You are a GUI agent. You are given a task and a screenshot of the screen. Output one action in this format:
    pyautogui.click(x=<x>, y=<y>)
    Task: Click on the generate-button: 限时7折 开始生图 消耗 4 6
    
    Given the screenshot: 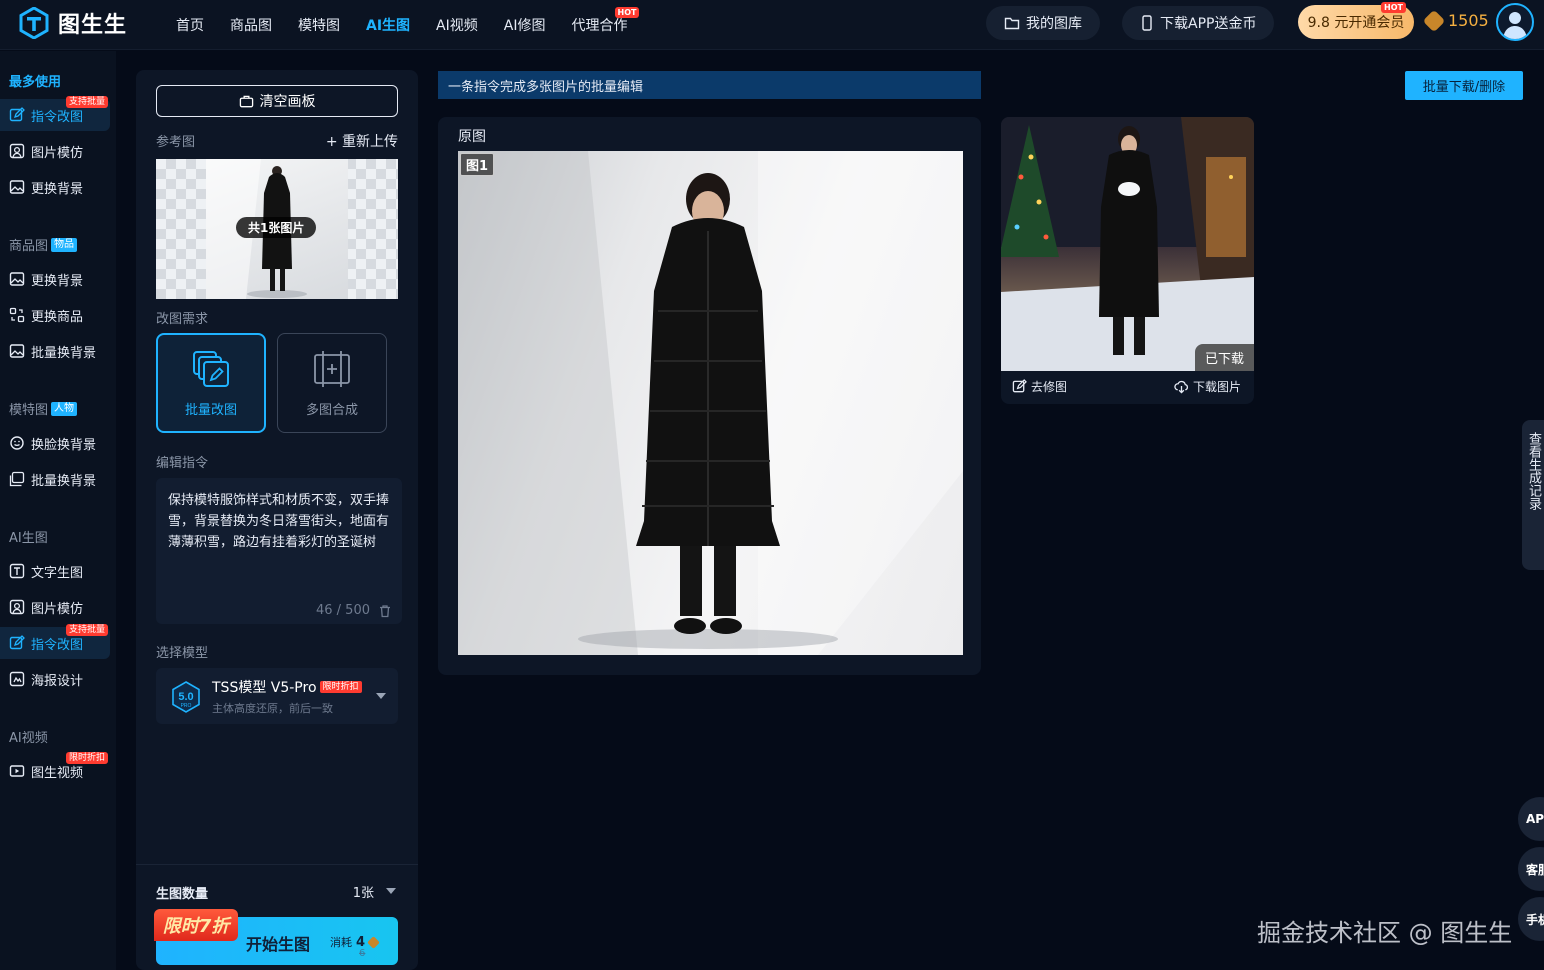 What is the action you would take?
    pyautogui.click(x=276, y=937)
    